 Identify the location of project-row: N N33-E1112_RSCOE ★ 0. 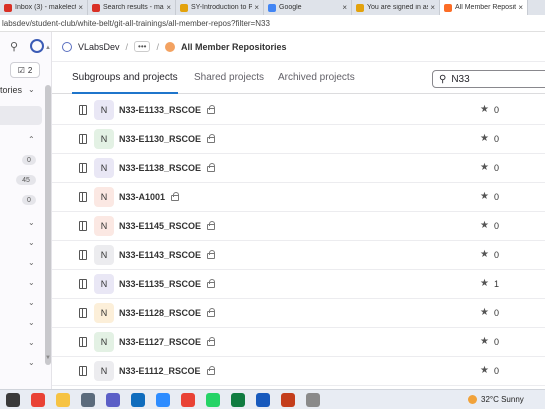
(298, 371).